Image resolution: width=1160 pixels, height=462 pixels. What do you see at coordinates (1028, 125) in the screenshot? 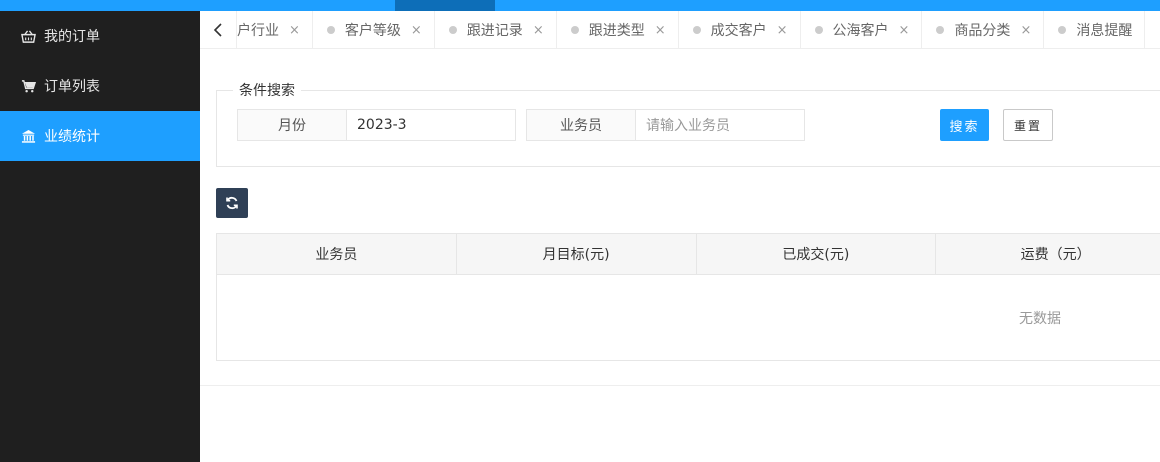
I see `reset-button: 重置` at bounding box center [1028, 125].